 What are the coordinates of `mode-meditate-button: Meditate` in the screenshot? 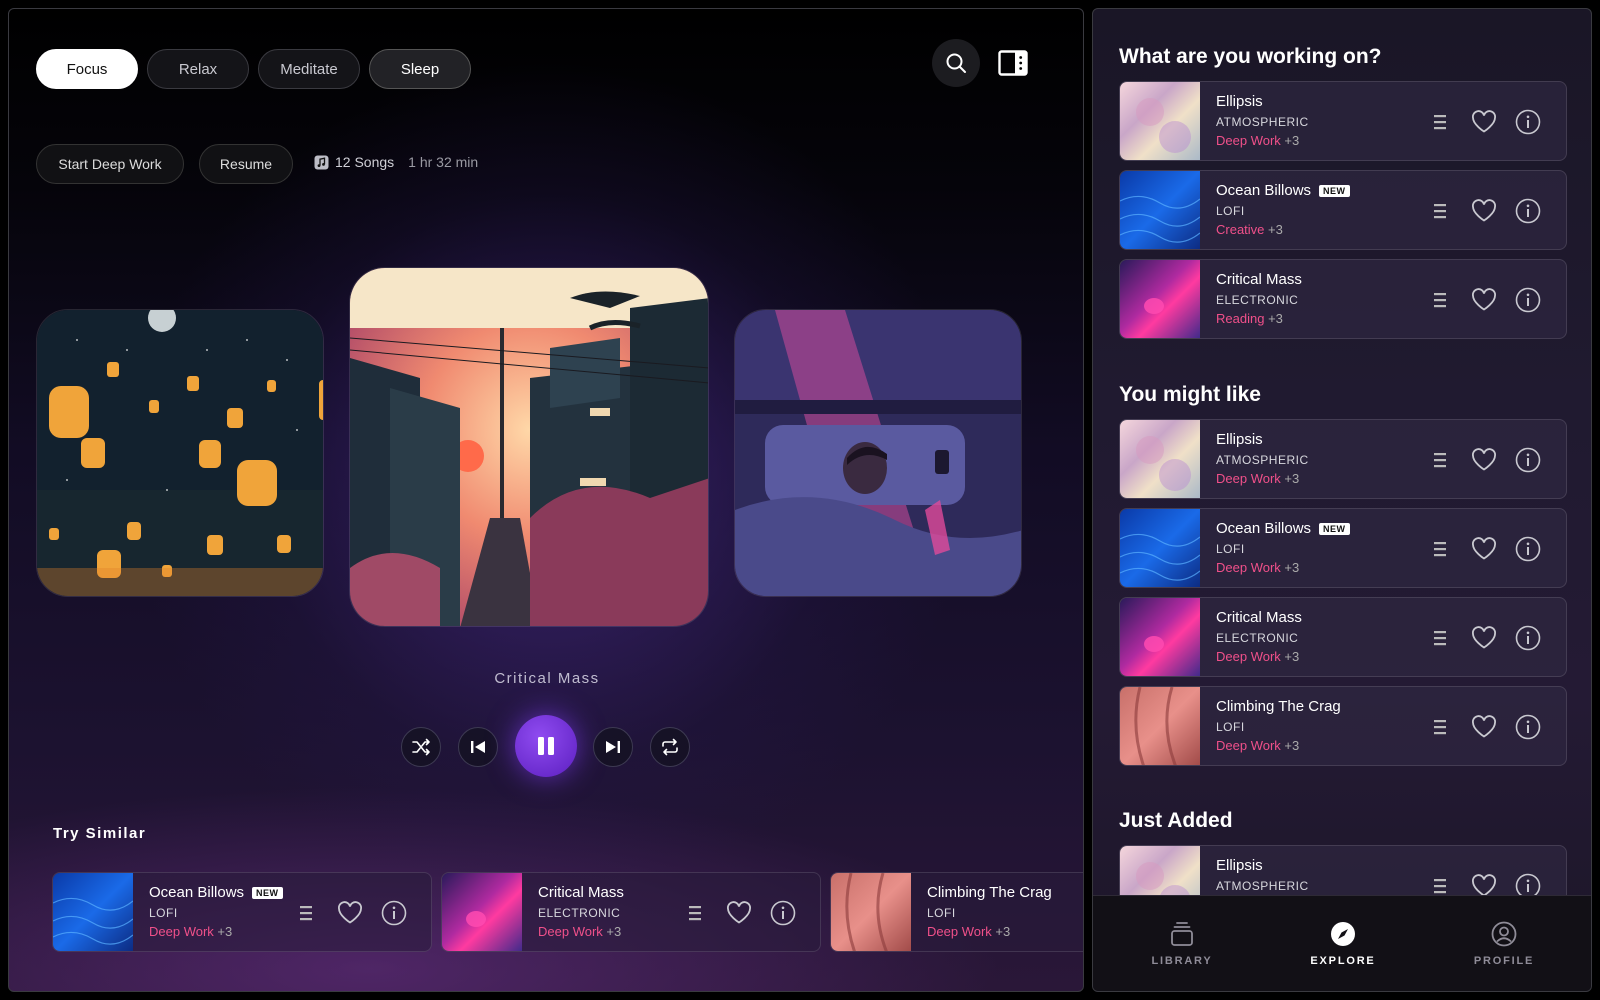 It's located at (309, 69).